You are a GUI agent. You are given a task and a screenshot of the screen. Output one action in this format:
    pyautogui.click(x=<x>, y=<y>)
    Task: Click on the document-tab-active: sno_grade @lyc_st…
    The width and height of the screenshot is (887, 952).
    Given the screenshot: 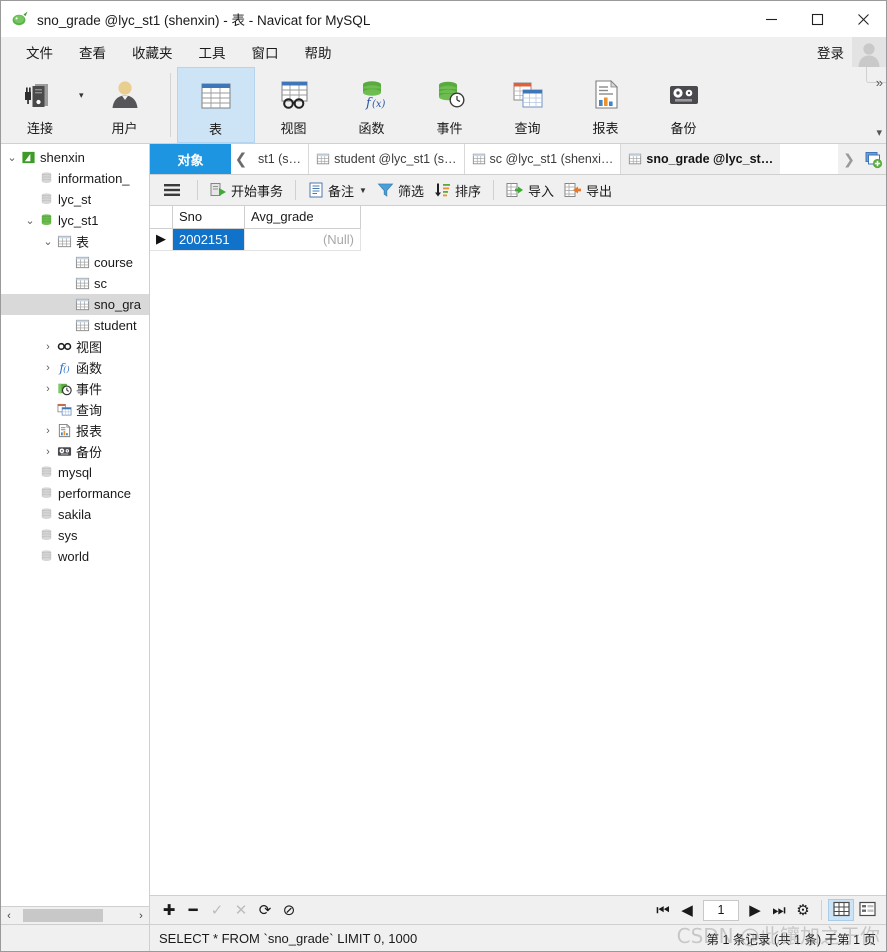 What is the action you would take?
    pyautogui.click(x=701, y=159)
    